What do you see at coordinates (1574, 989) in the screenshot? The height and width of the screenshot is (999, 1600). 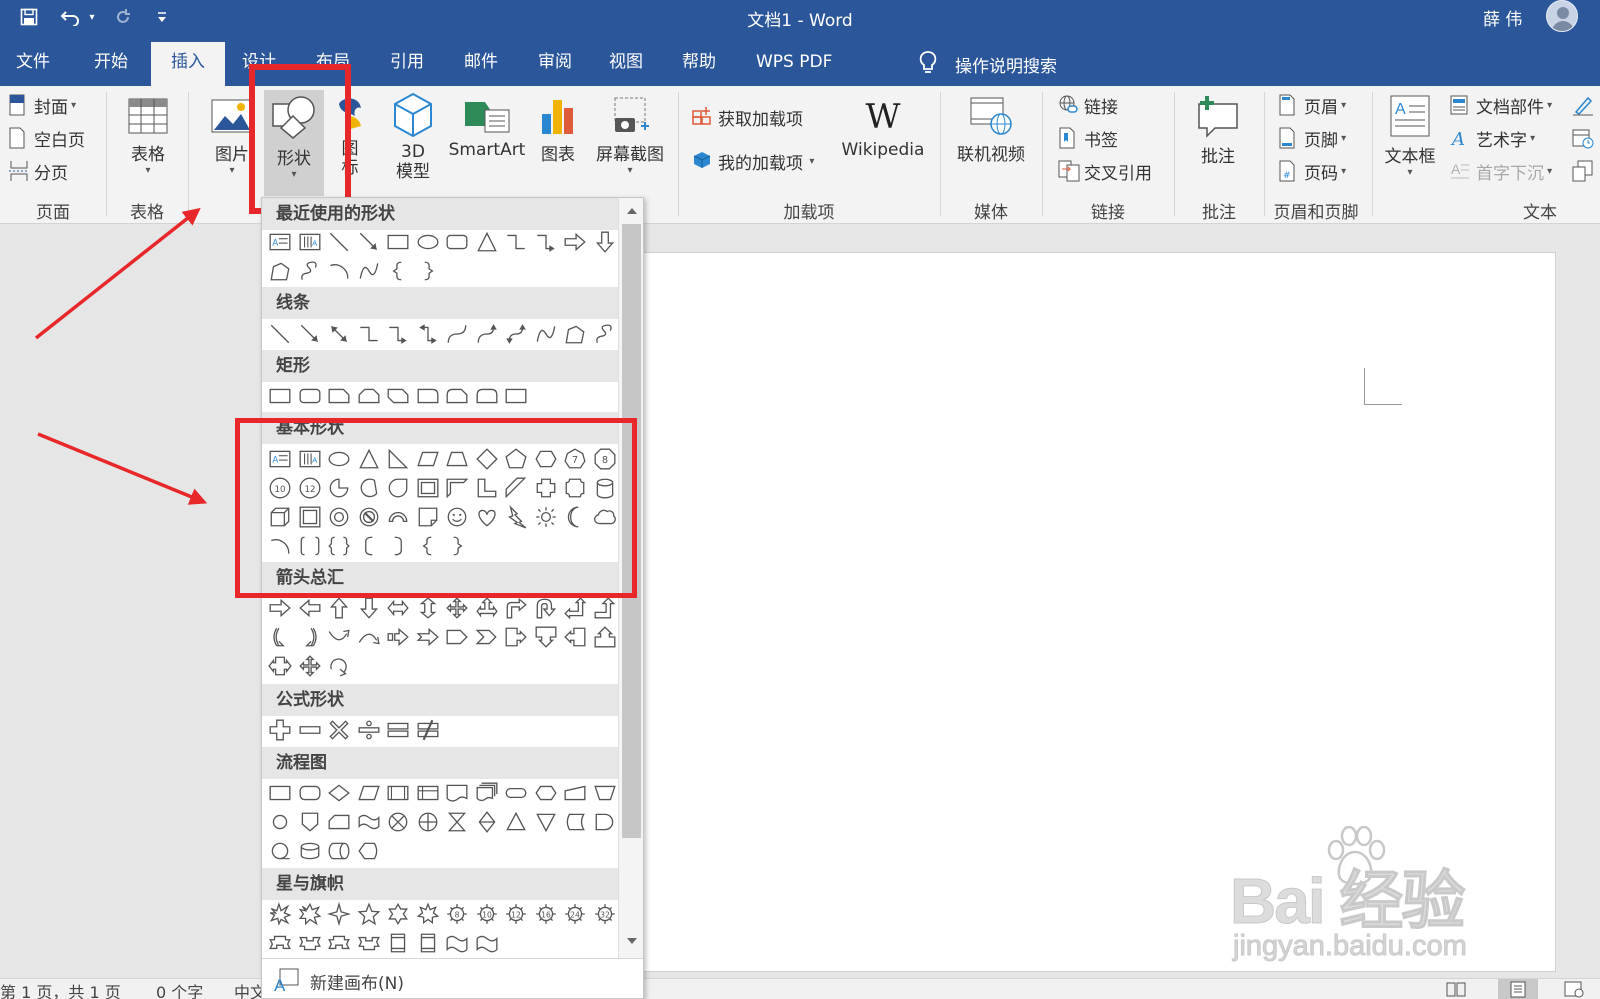 I see `web-layout-icon` at bounding box center [1574, 989].